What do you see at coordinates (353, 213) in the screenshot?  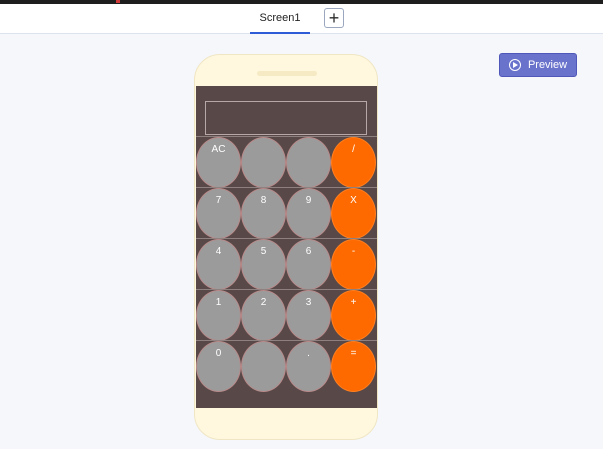 I see `calc-button-multiply: X` at bounding box center [353, 213].